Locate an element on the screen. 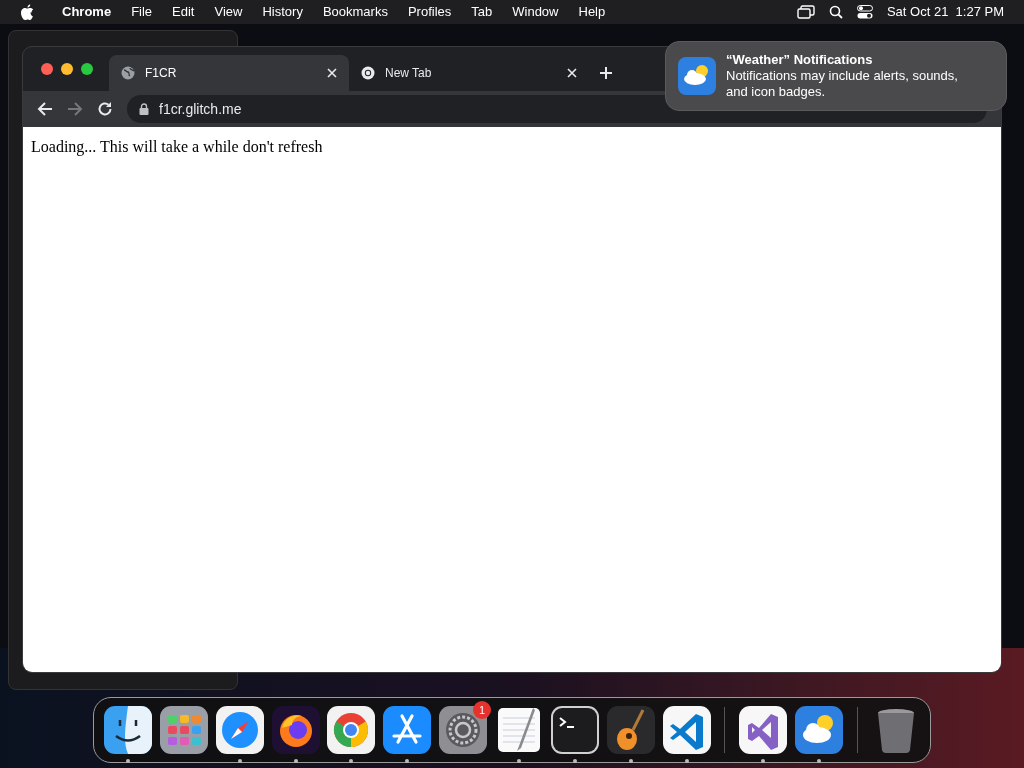  menu-item: View is located at coordinates (228, 12).